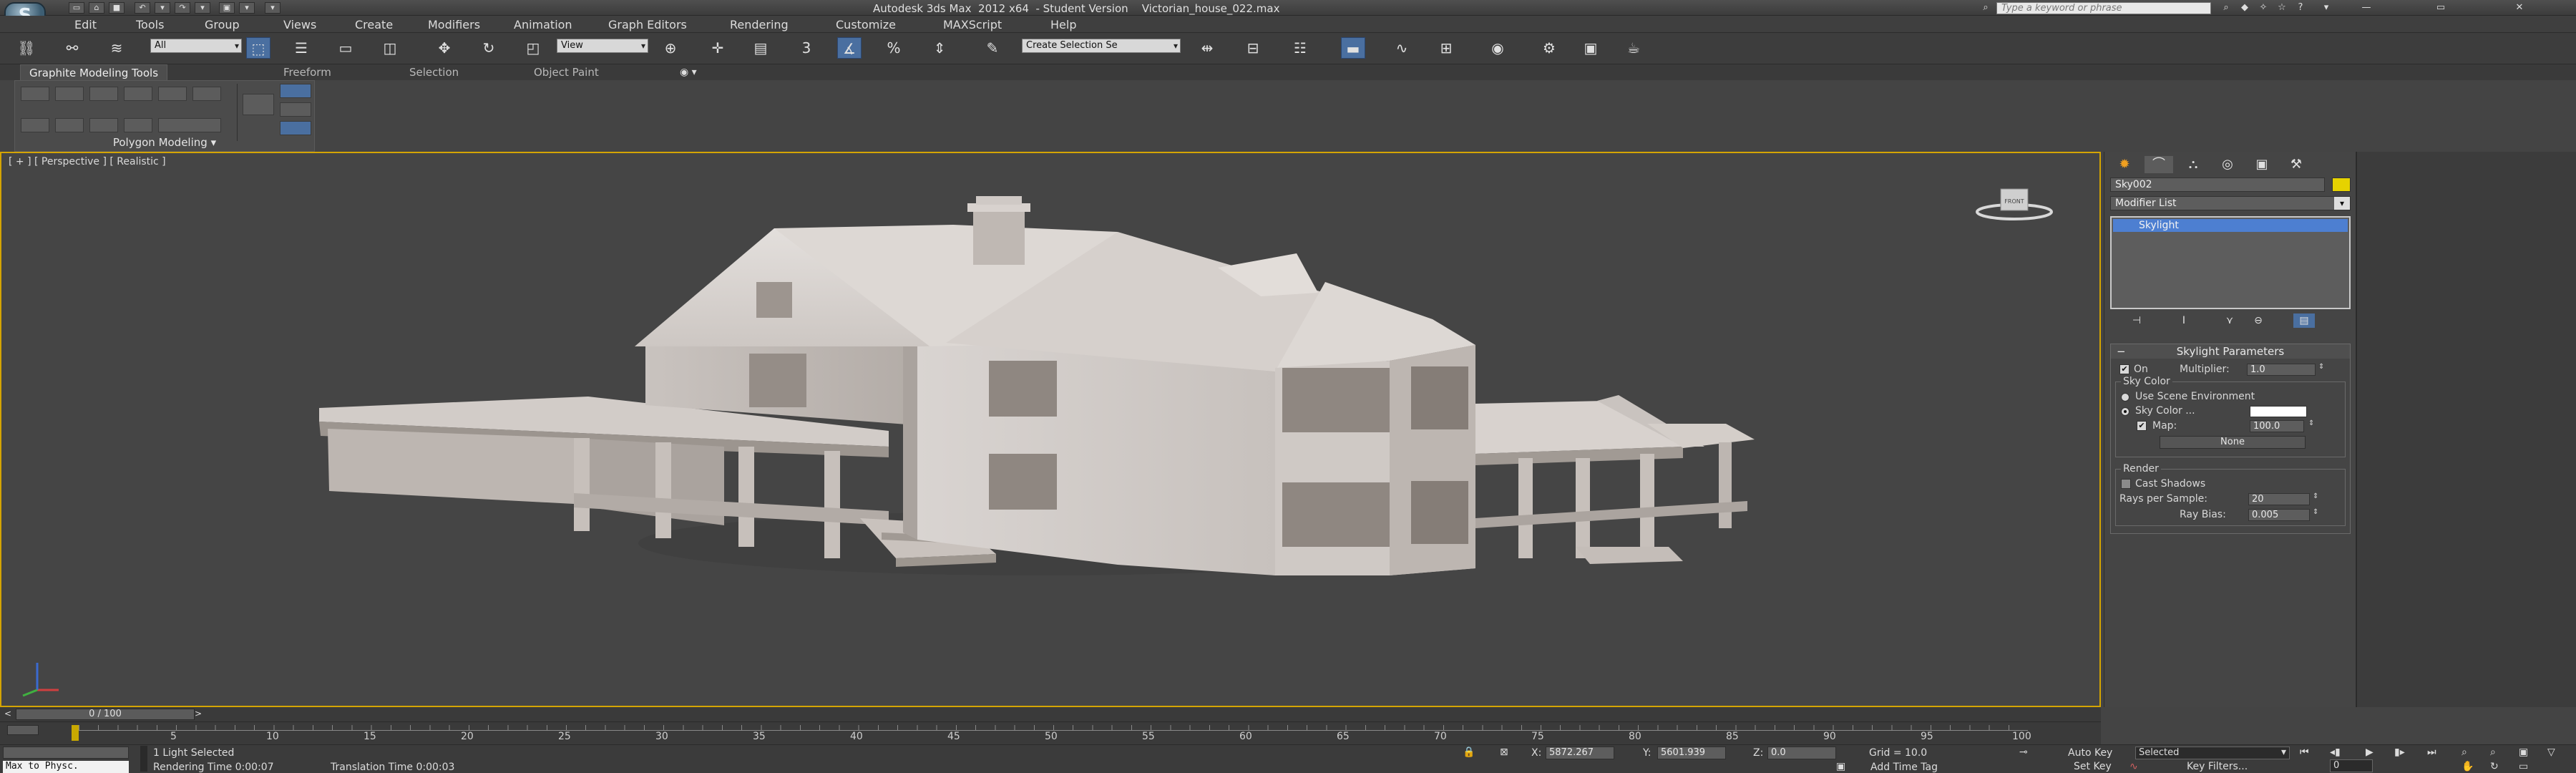 The image size is (2576, 773). I want to click on ribbon-panel-label: Polygon Modeling ▾, so click(164, 143).